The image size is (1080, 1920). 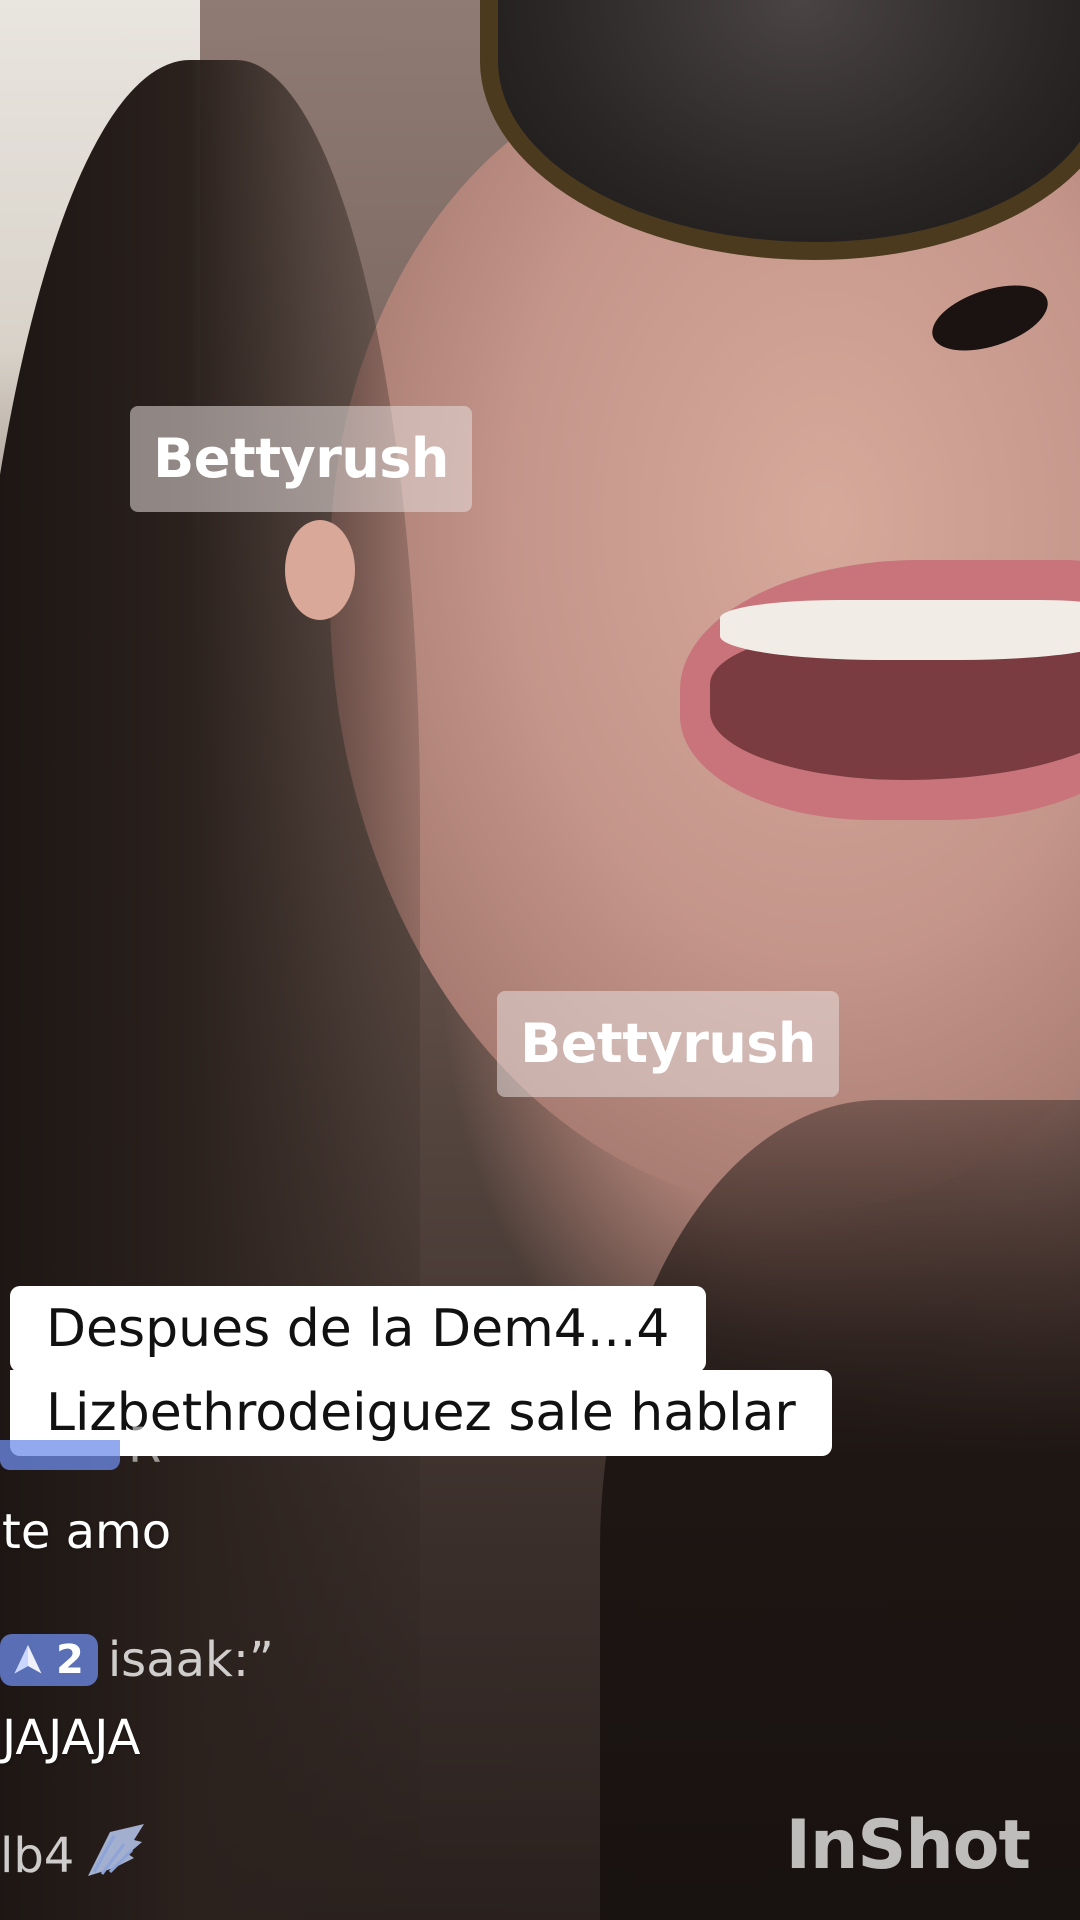 I want to click on inshot-watermark: InShot, so click(x=908, y=1845).